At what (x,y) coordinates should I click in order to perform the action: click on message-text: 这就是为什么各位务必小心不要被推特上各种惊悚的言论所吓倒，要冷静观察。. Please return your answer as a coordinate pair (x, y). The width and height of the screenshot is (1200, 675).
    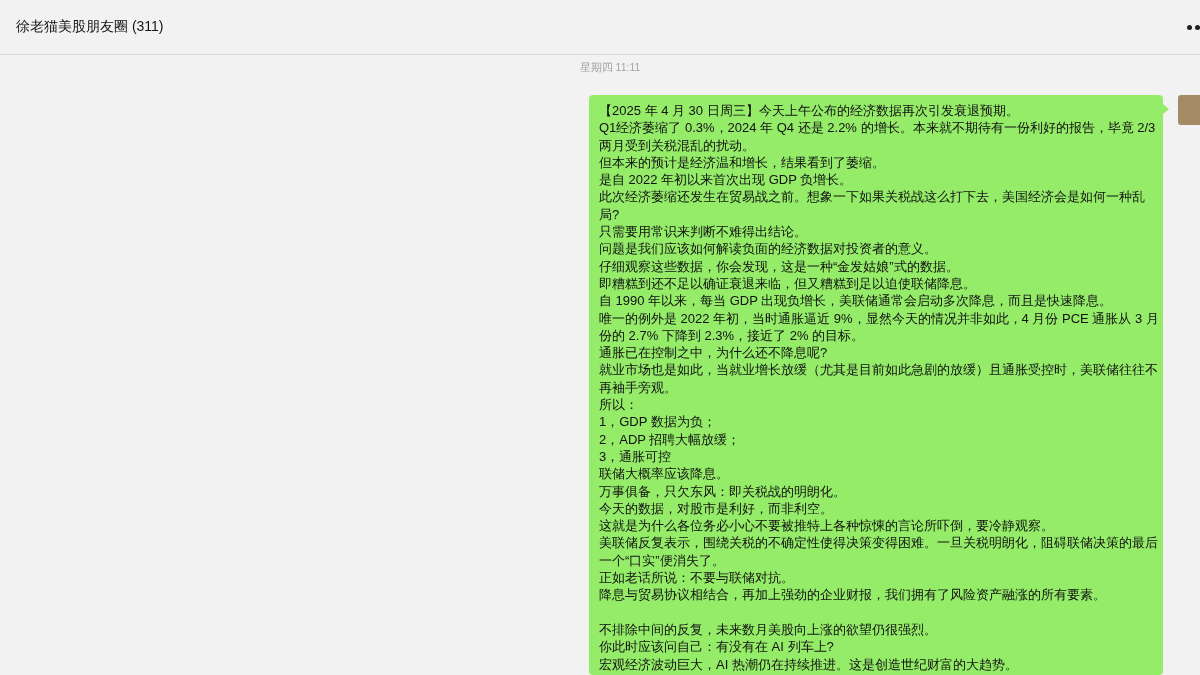
    Looking at the image, I should click on (827, 526).